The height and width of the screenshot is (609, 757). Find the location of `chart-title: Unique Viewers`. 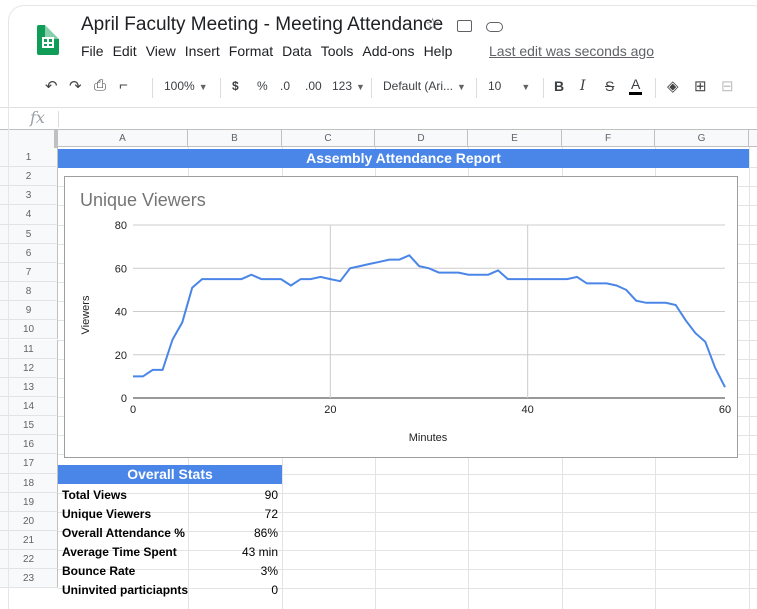

chart-title: Unique Viewers is located at coordinates (143, 200).